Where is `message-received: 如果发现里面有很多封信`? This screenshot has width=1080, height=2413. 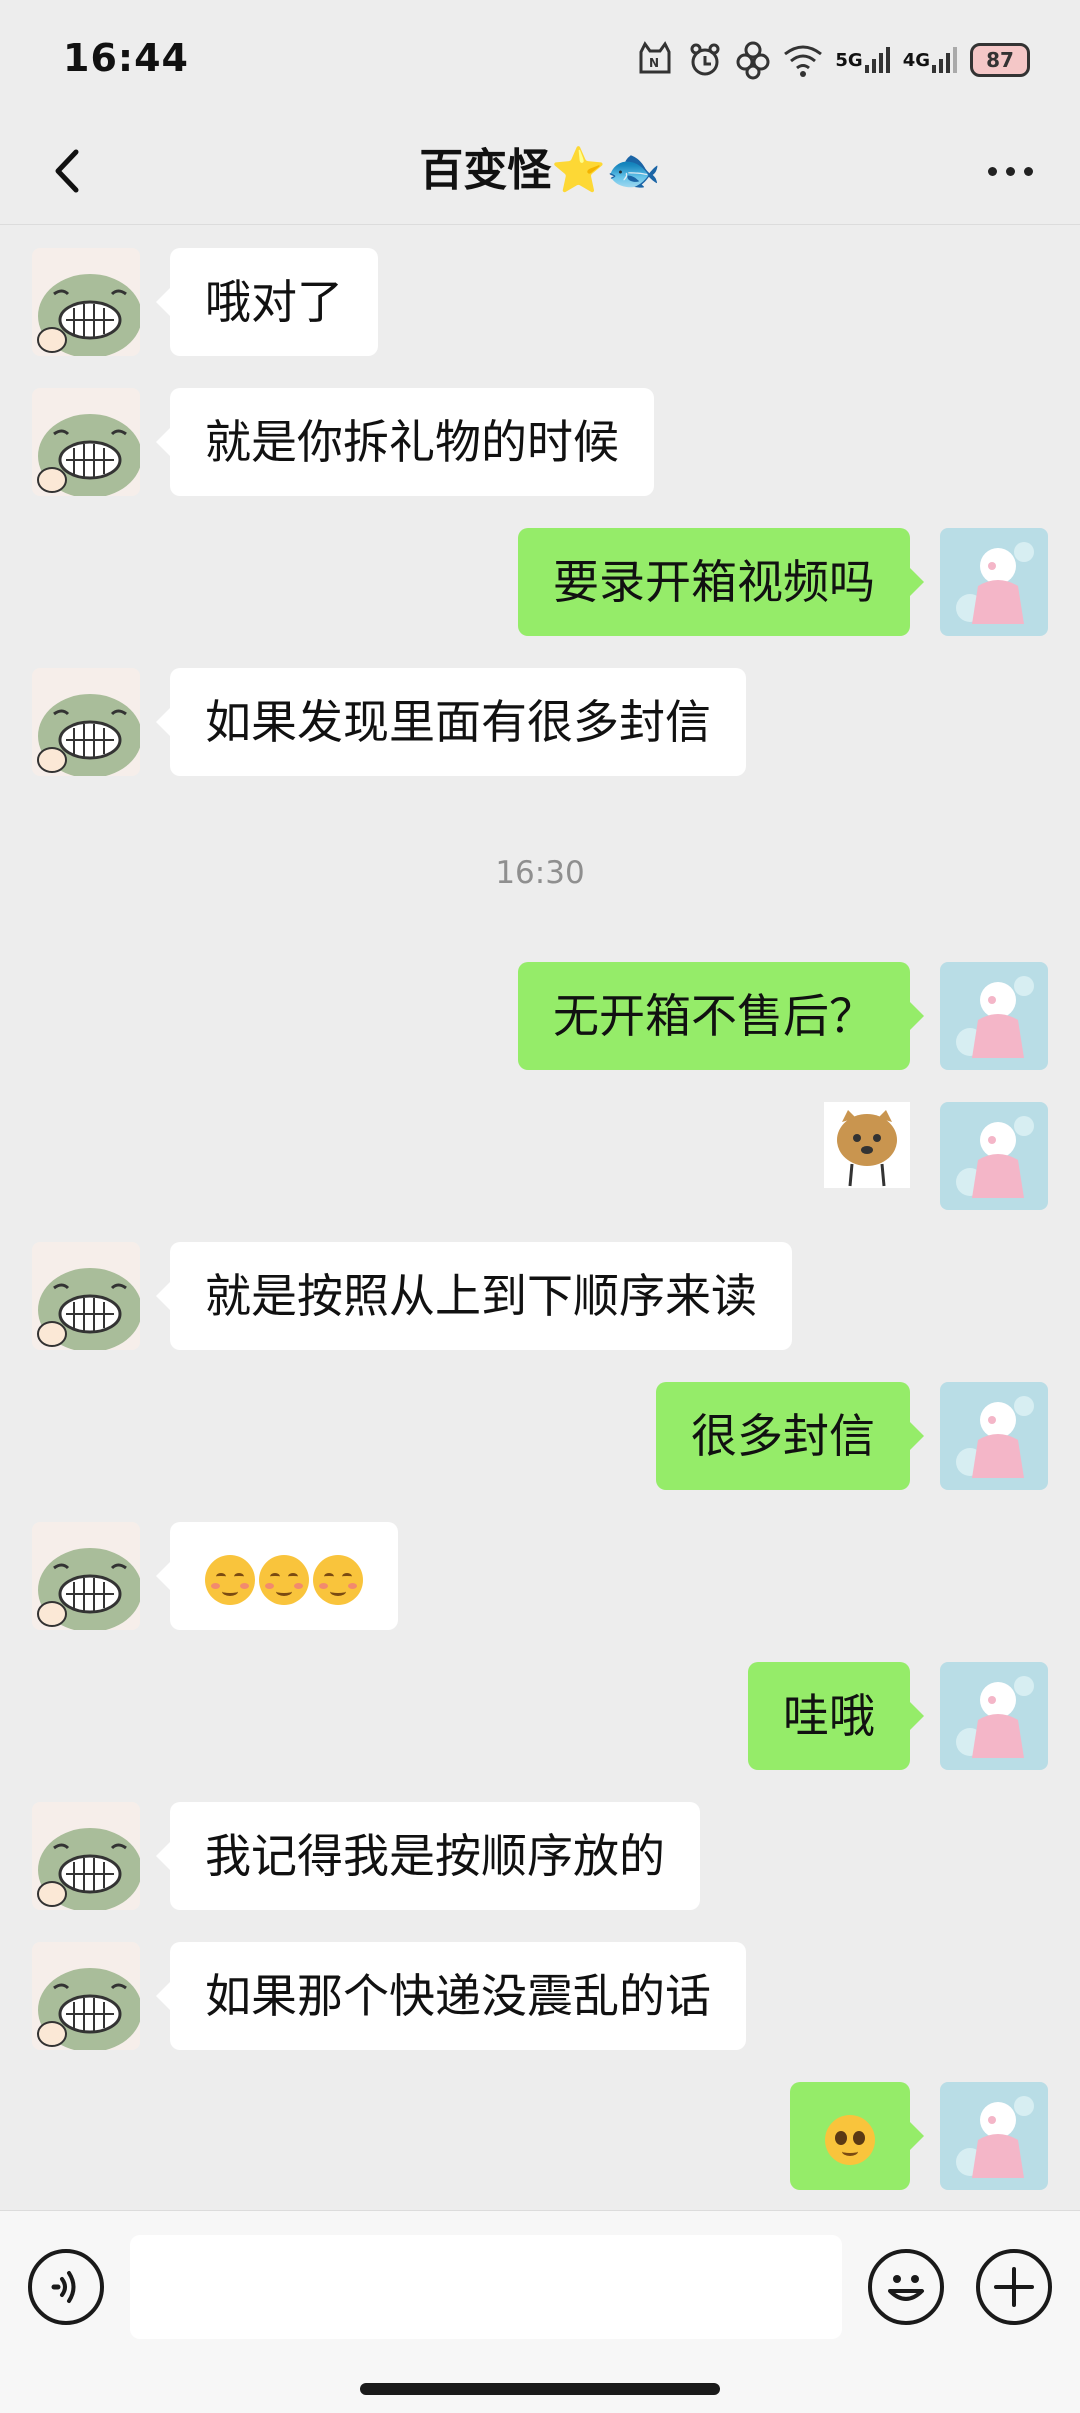 message-received: 如果发现里面有很多封信 is located at coordinates (540, 722).